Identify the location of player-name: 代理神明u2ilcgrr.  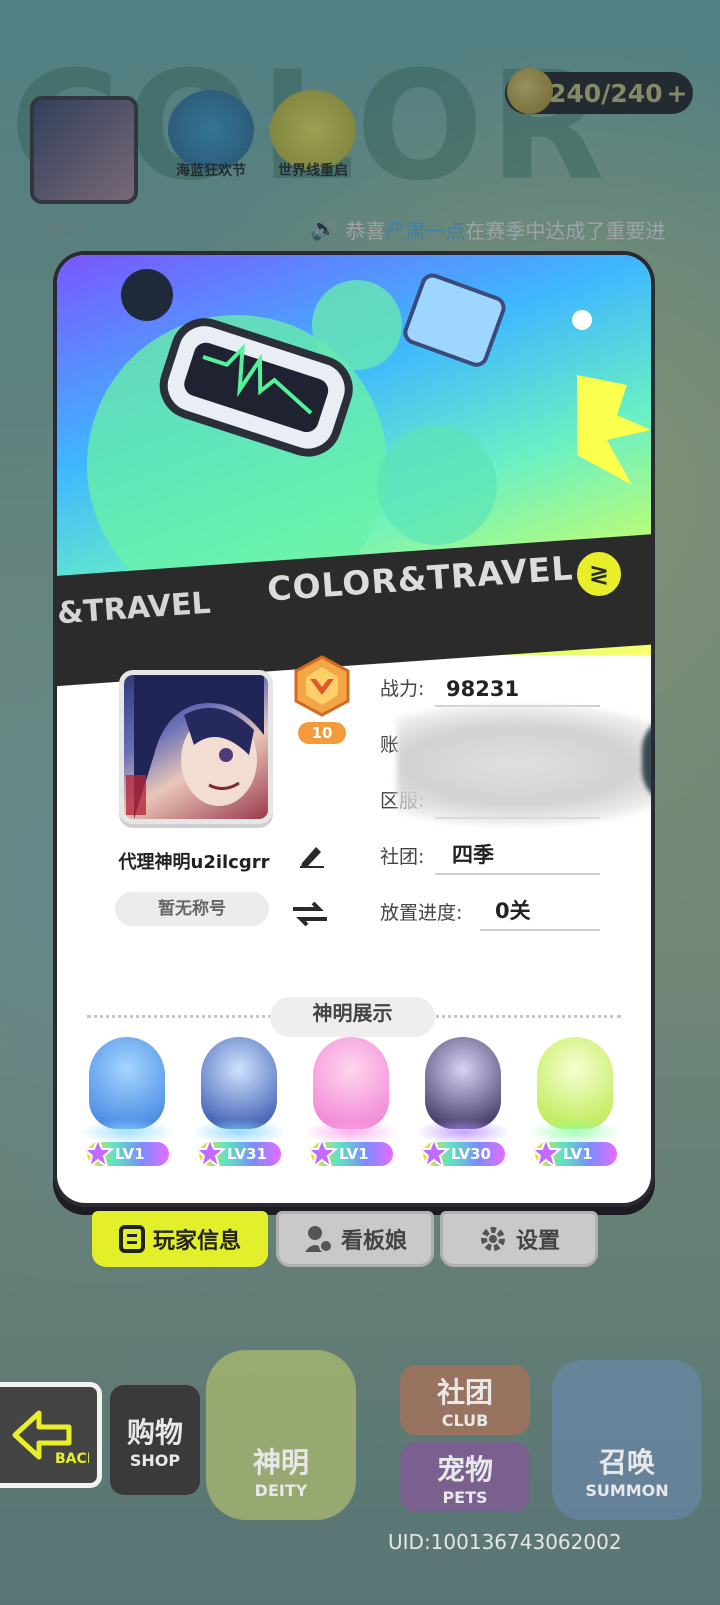
(194, 862).